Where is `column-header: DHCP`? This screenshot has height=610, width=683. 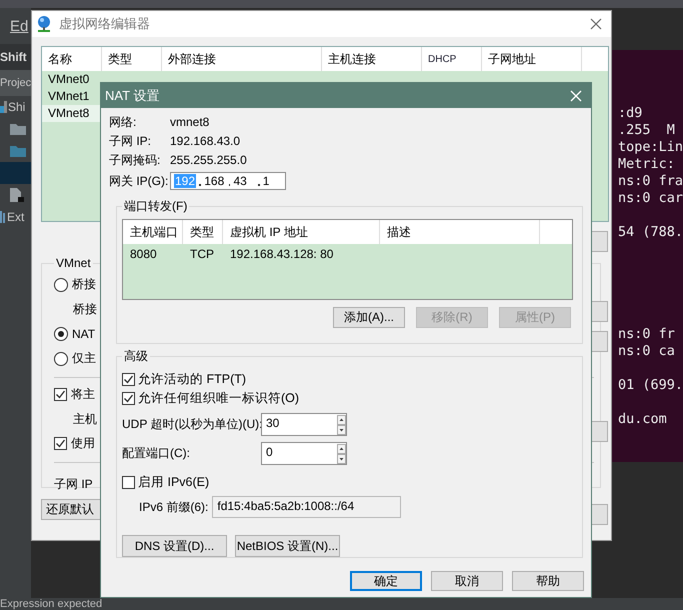 column-header: DHCP is located at coordinates (452, 59).